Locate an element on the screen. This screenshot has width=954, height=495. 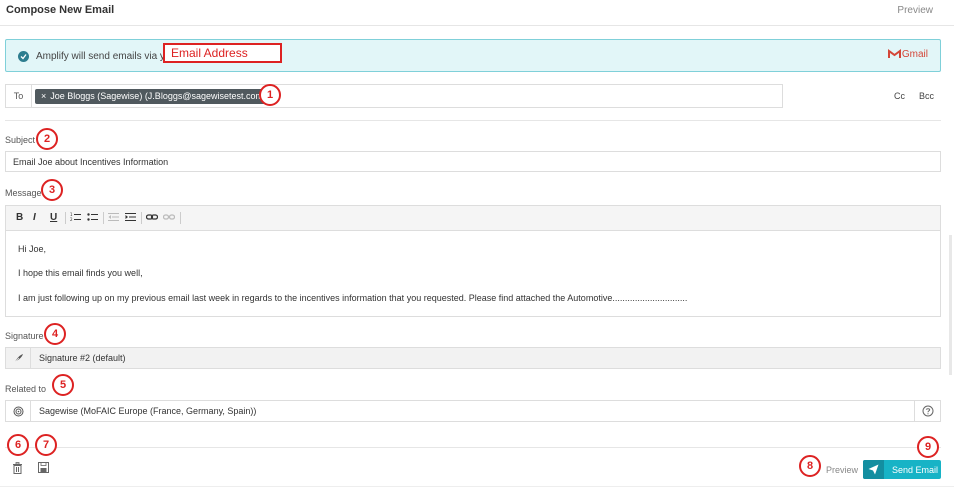
help-button is located at coordinates (927, 411).